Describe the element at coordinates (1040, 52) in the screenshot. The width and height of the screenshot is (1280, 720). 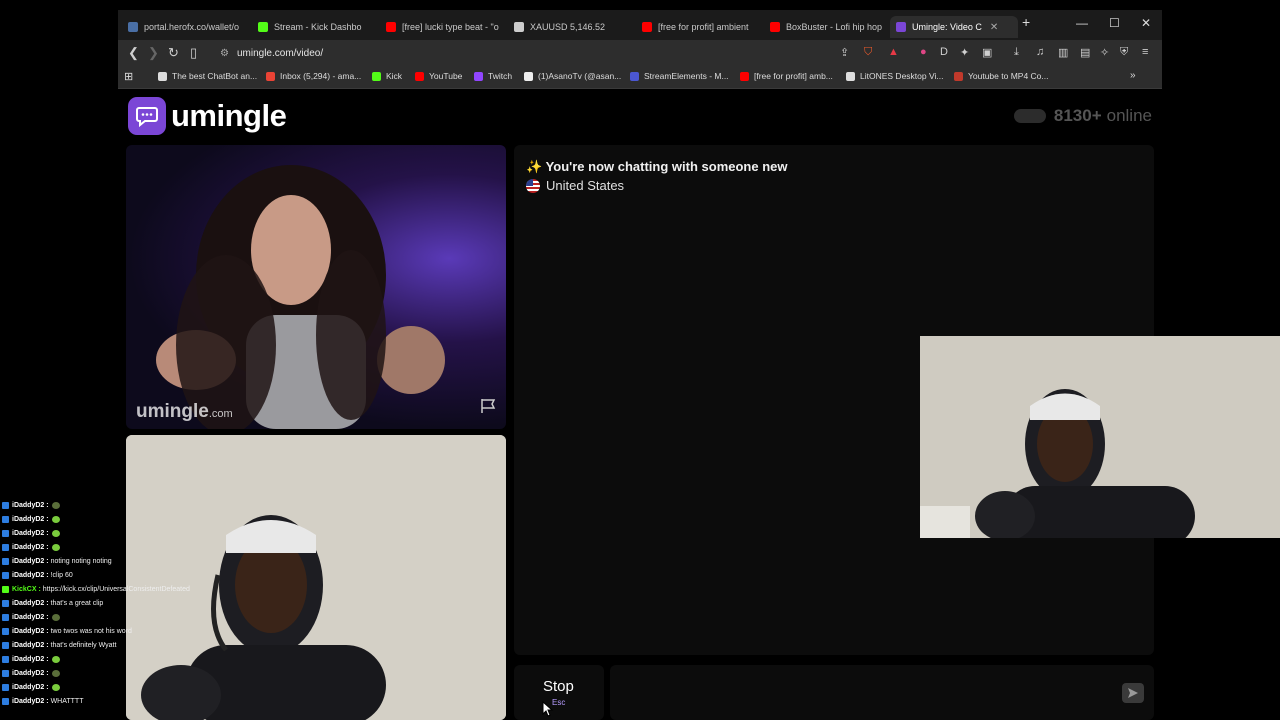
I see `music-icon: ♫` at that location.